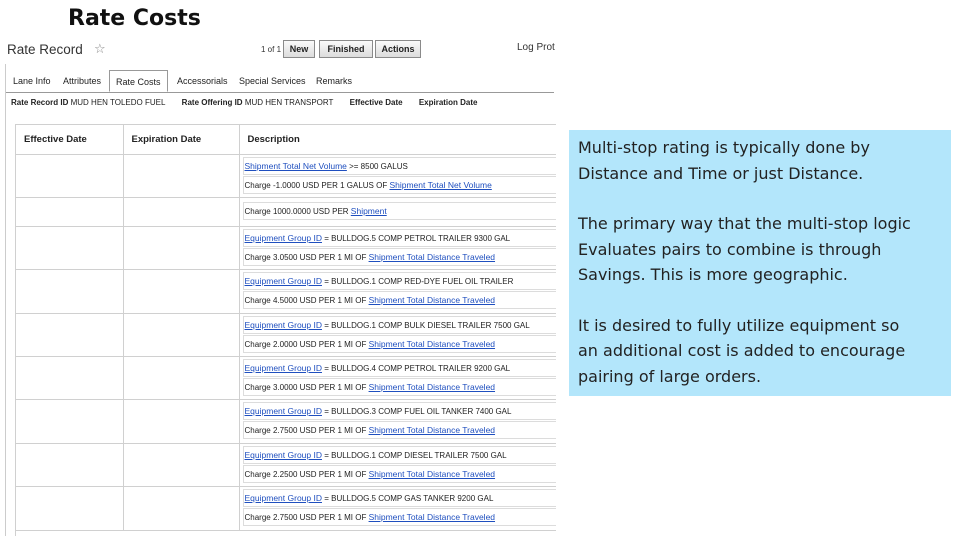 The width and height of the screenshot is (953, 540). I want to click on table-row: Charge 1000.0000 USD PER Shipment, so click(286, 212).